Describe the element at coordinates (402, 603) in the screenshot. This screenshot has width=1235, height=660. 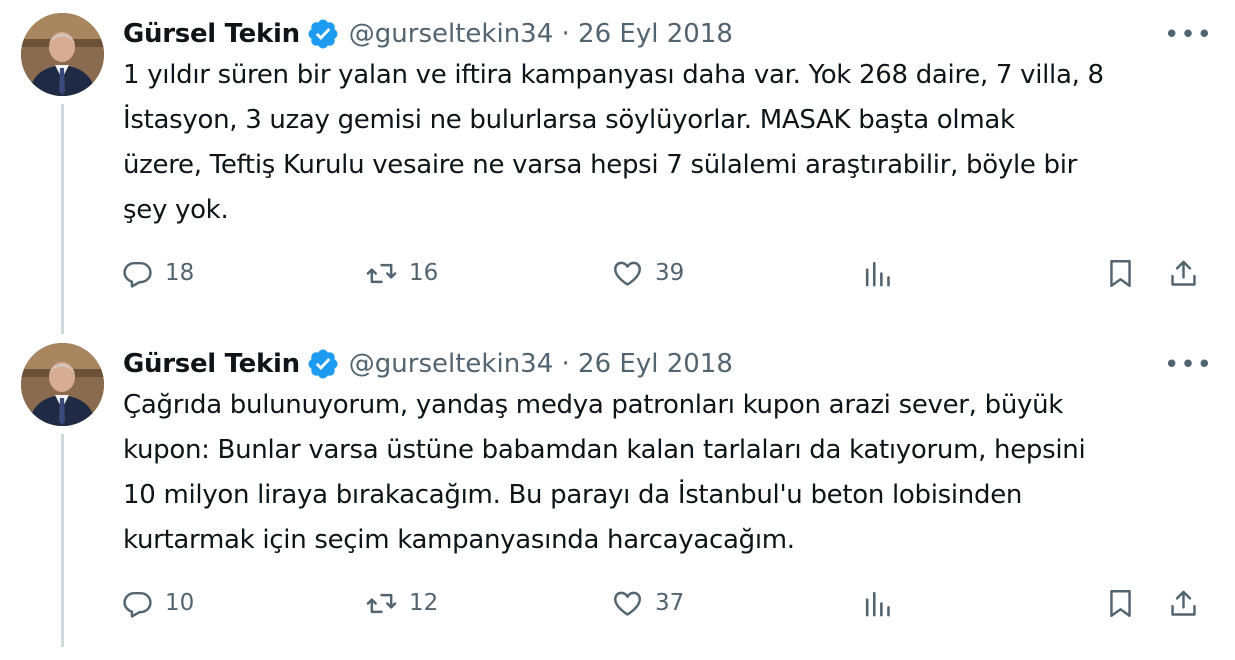
I see `repost-button: 12` at that location.